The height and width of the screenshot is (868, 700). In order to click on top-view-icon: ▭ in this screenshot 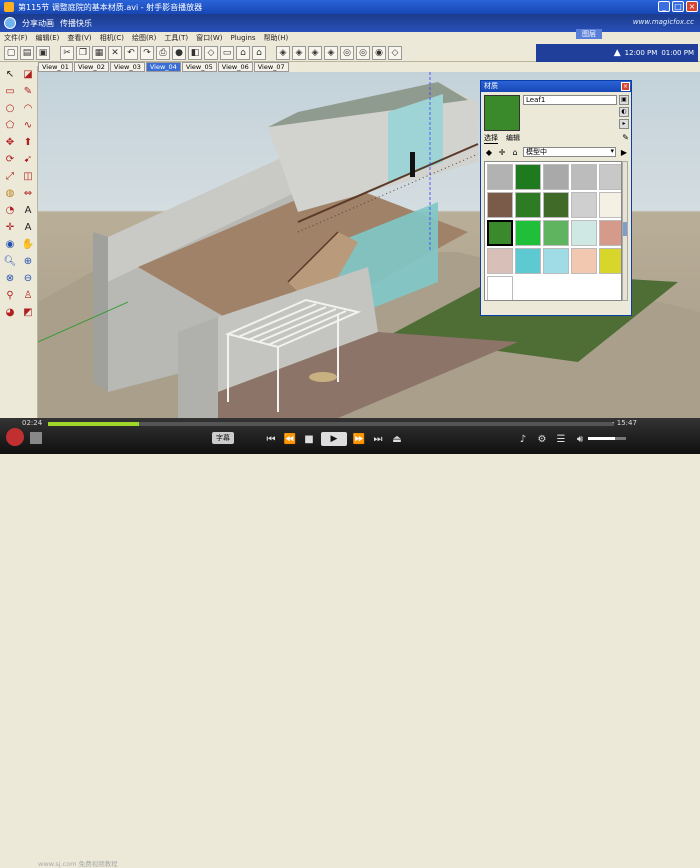, I will do `click(227, 52)`.